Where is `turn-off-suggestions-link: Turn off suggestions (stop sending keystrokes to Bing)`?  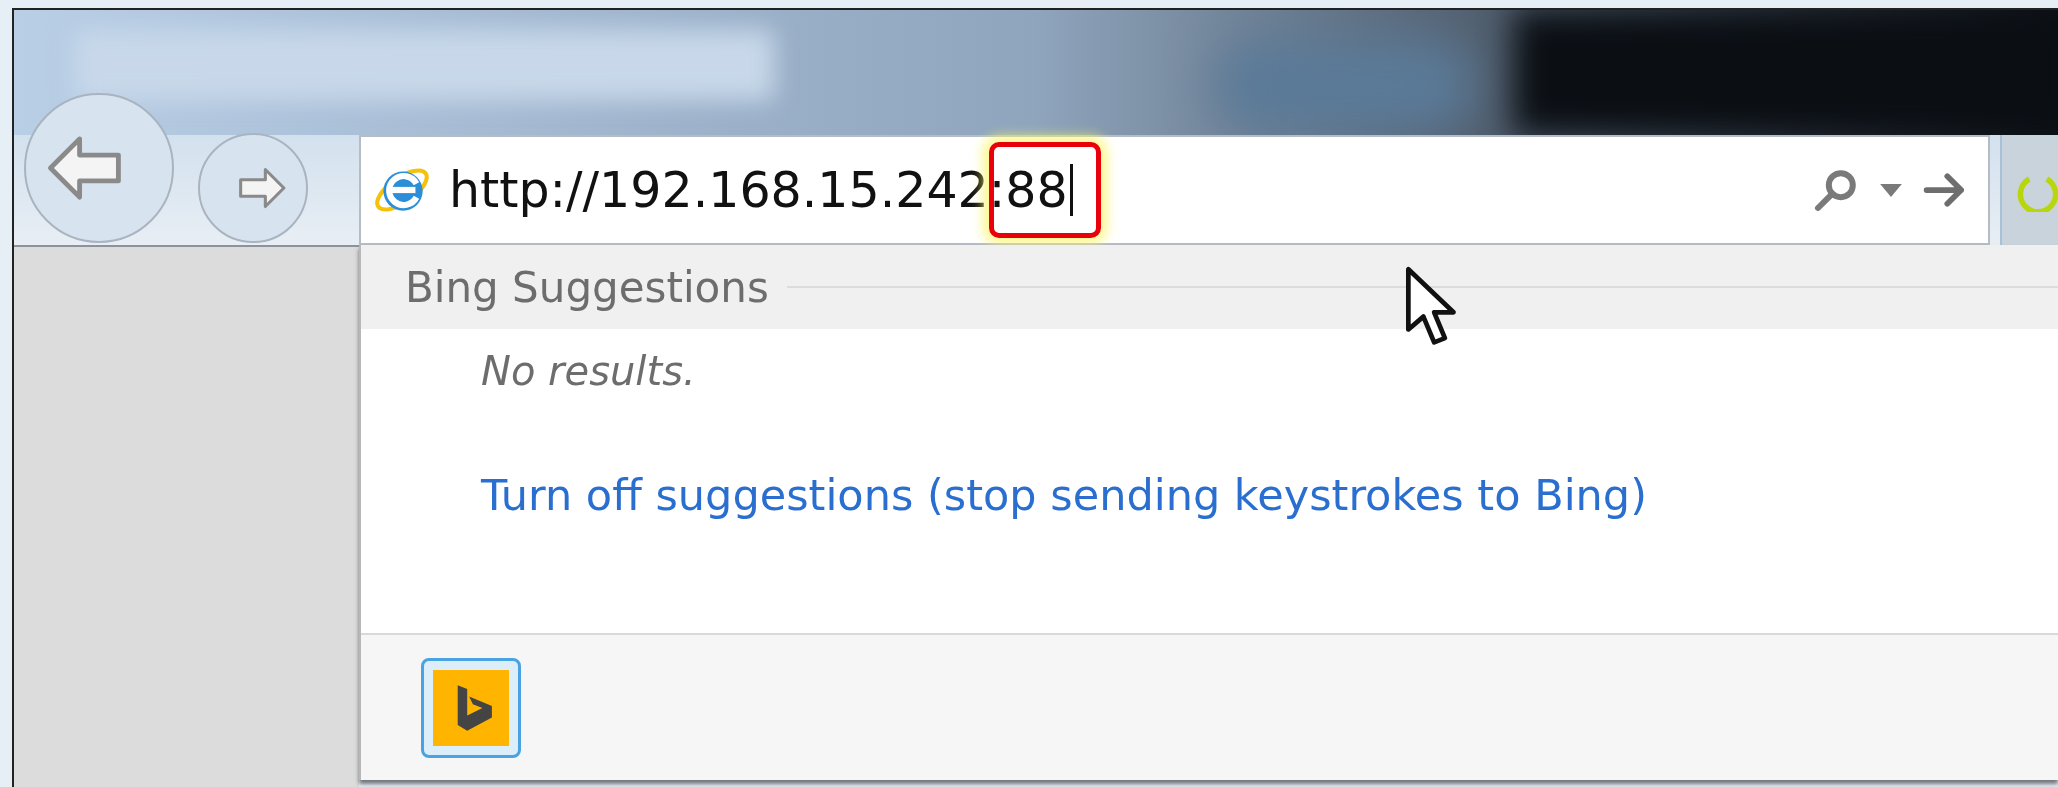
turn-off-suggestions-link: Turn off suggestions (stop sending keystrokes to Bing) is located at coordinates (1269, 495).